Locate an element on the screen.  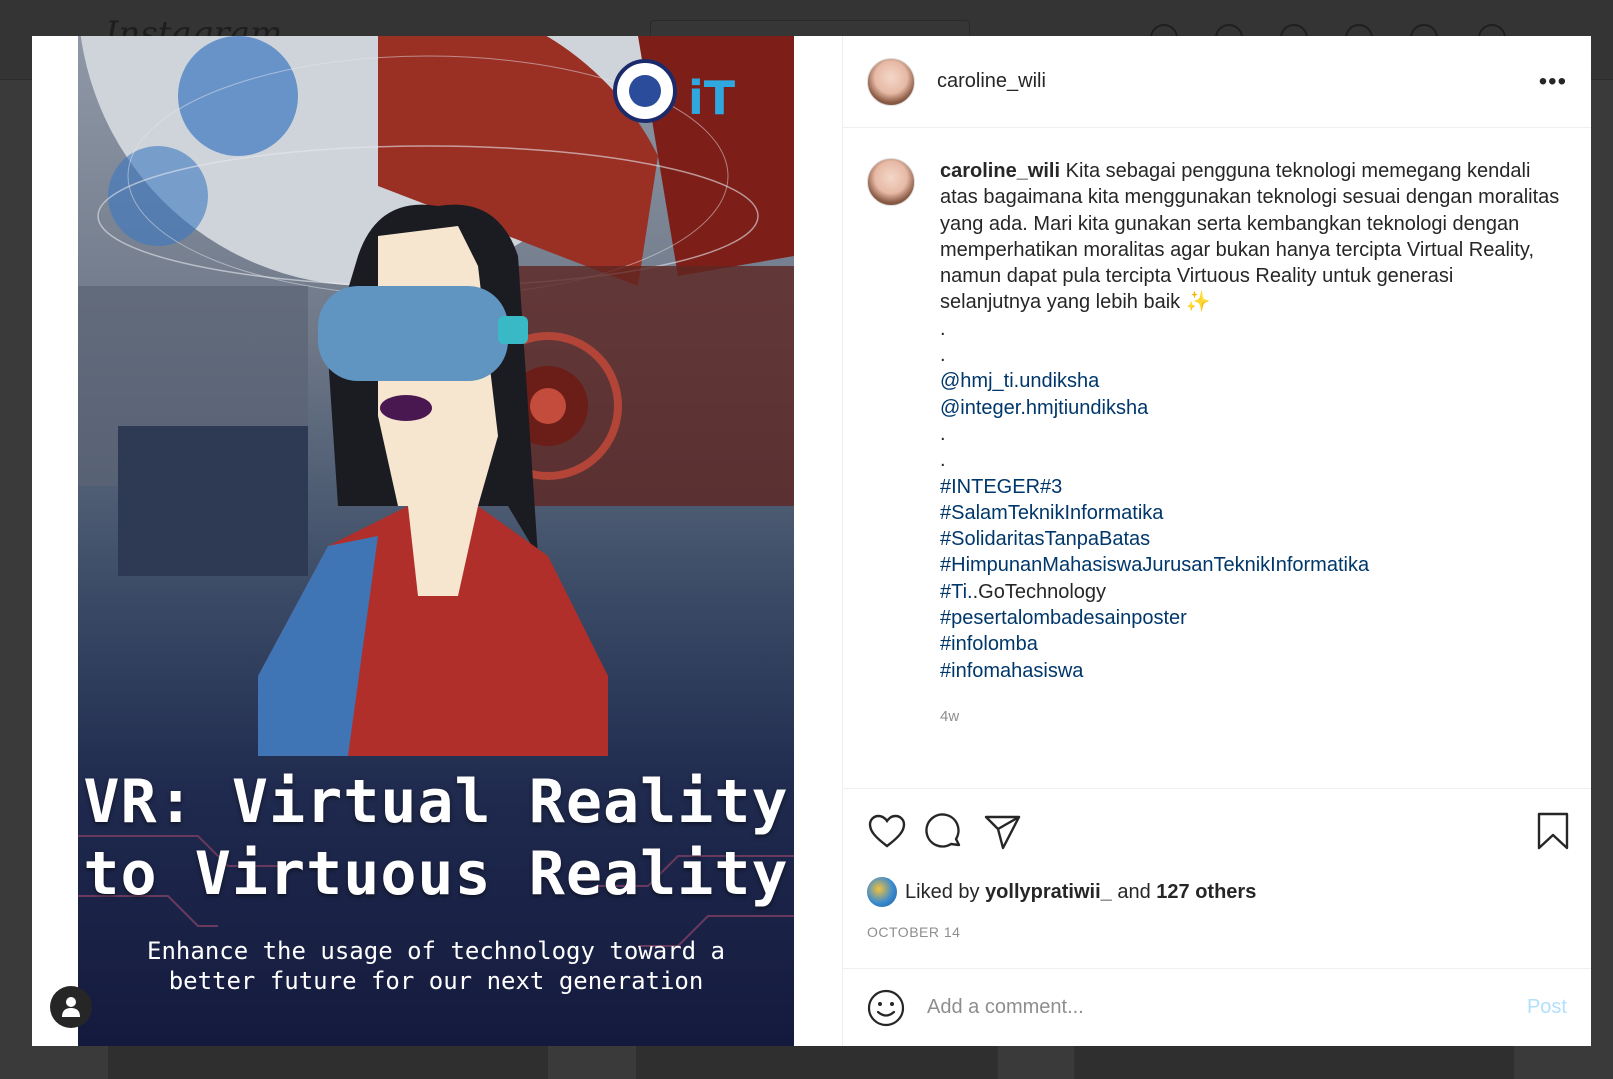
post-header: caroline_wili ••• is located at coordinates (1217, 82).